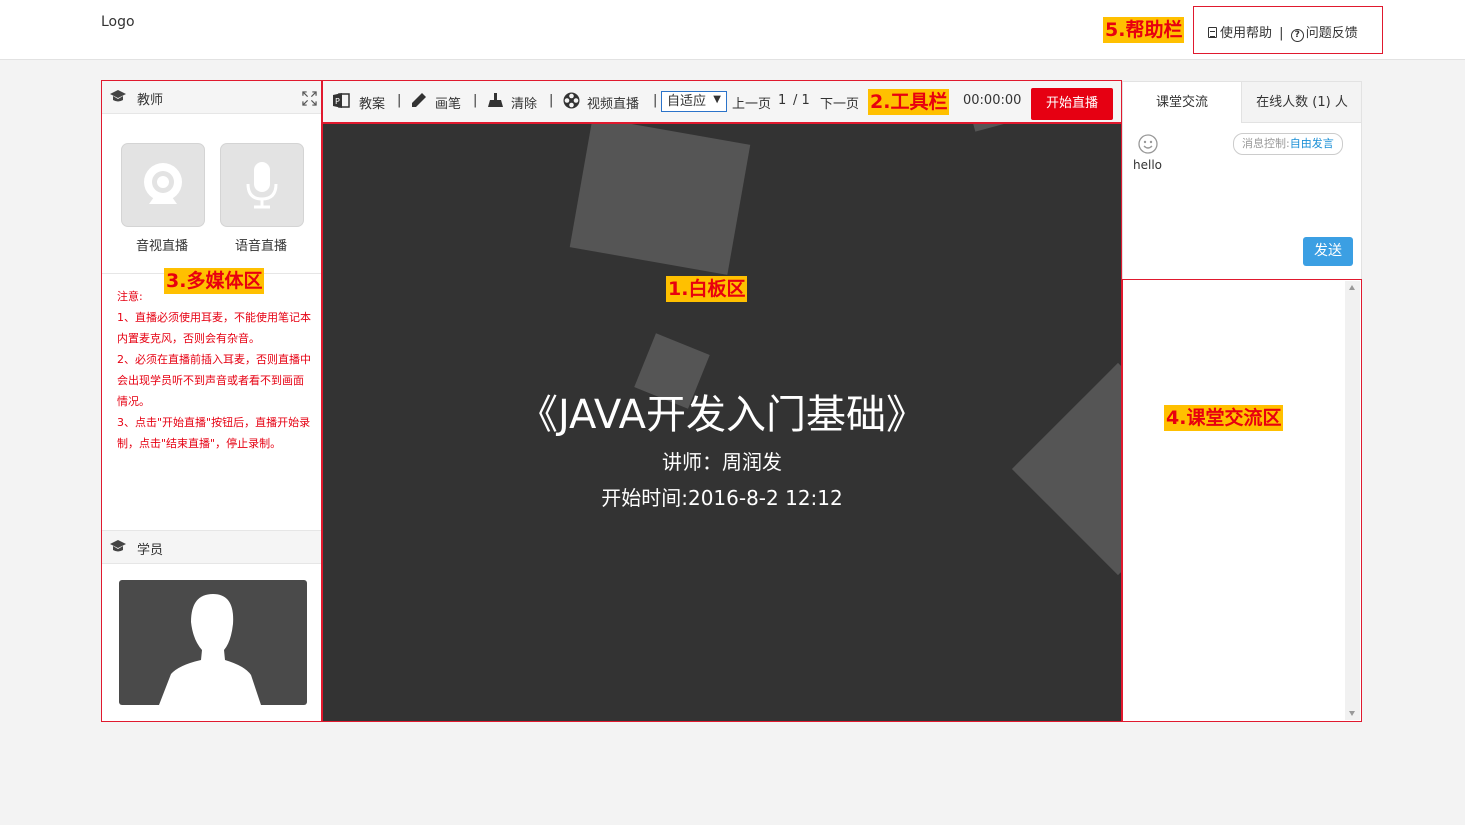  Describe the element at coordinates (210, 649) in the screenshot. I see `person-silhouette-icon` at that location.